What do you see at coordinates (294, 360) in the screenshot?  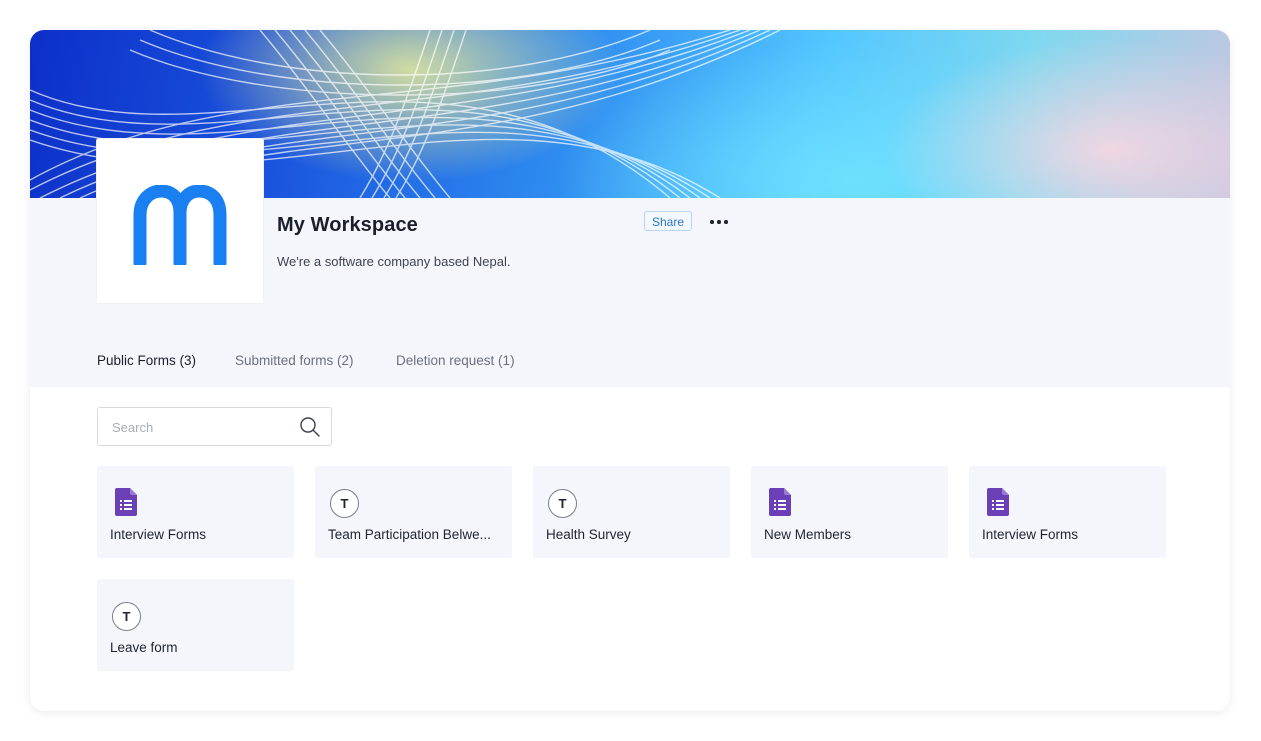 I see `tab-submitted-forms: Submitted forms (2)` at bounding box center [294, 360].